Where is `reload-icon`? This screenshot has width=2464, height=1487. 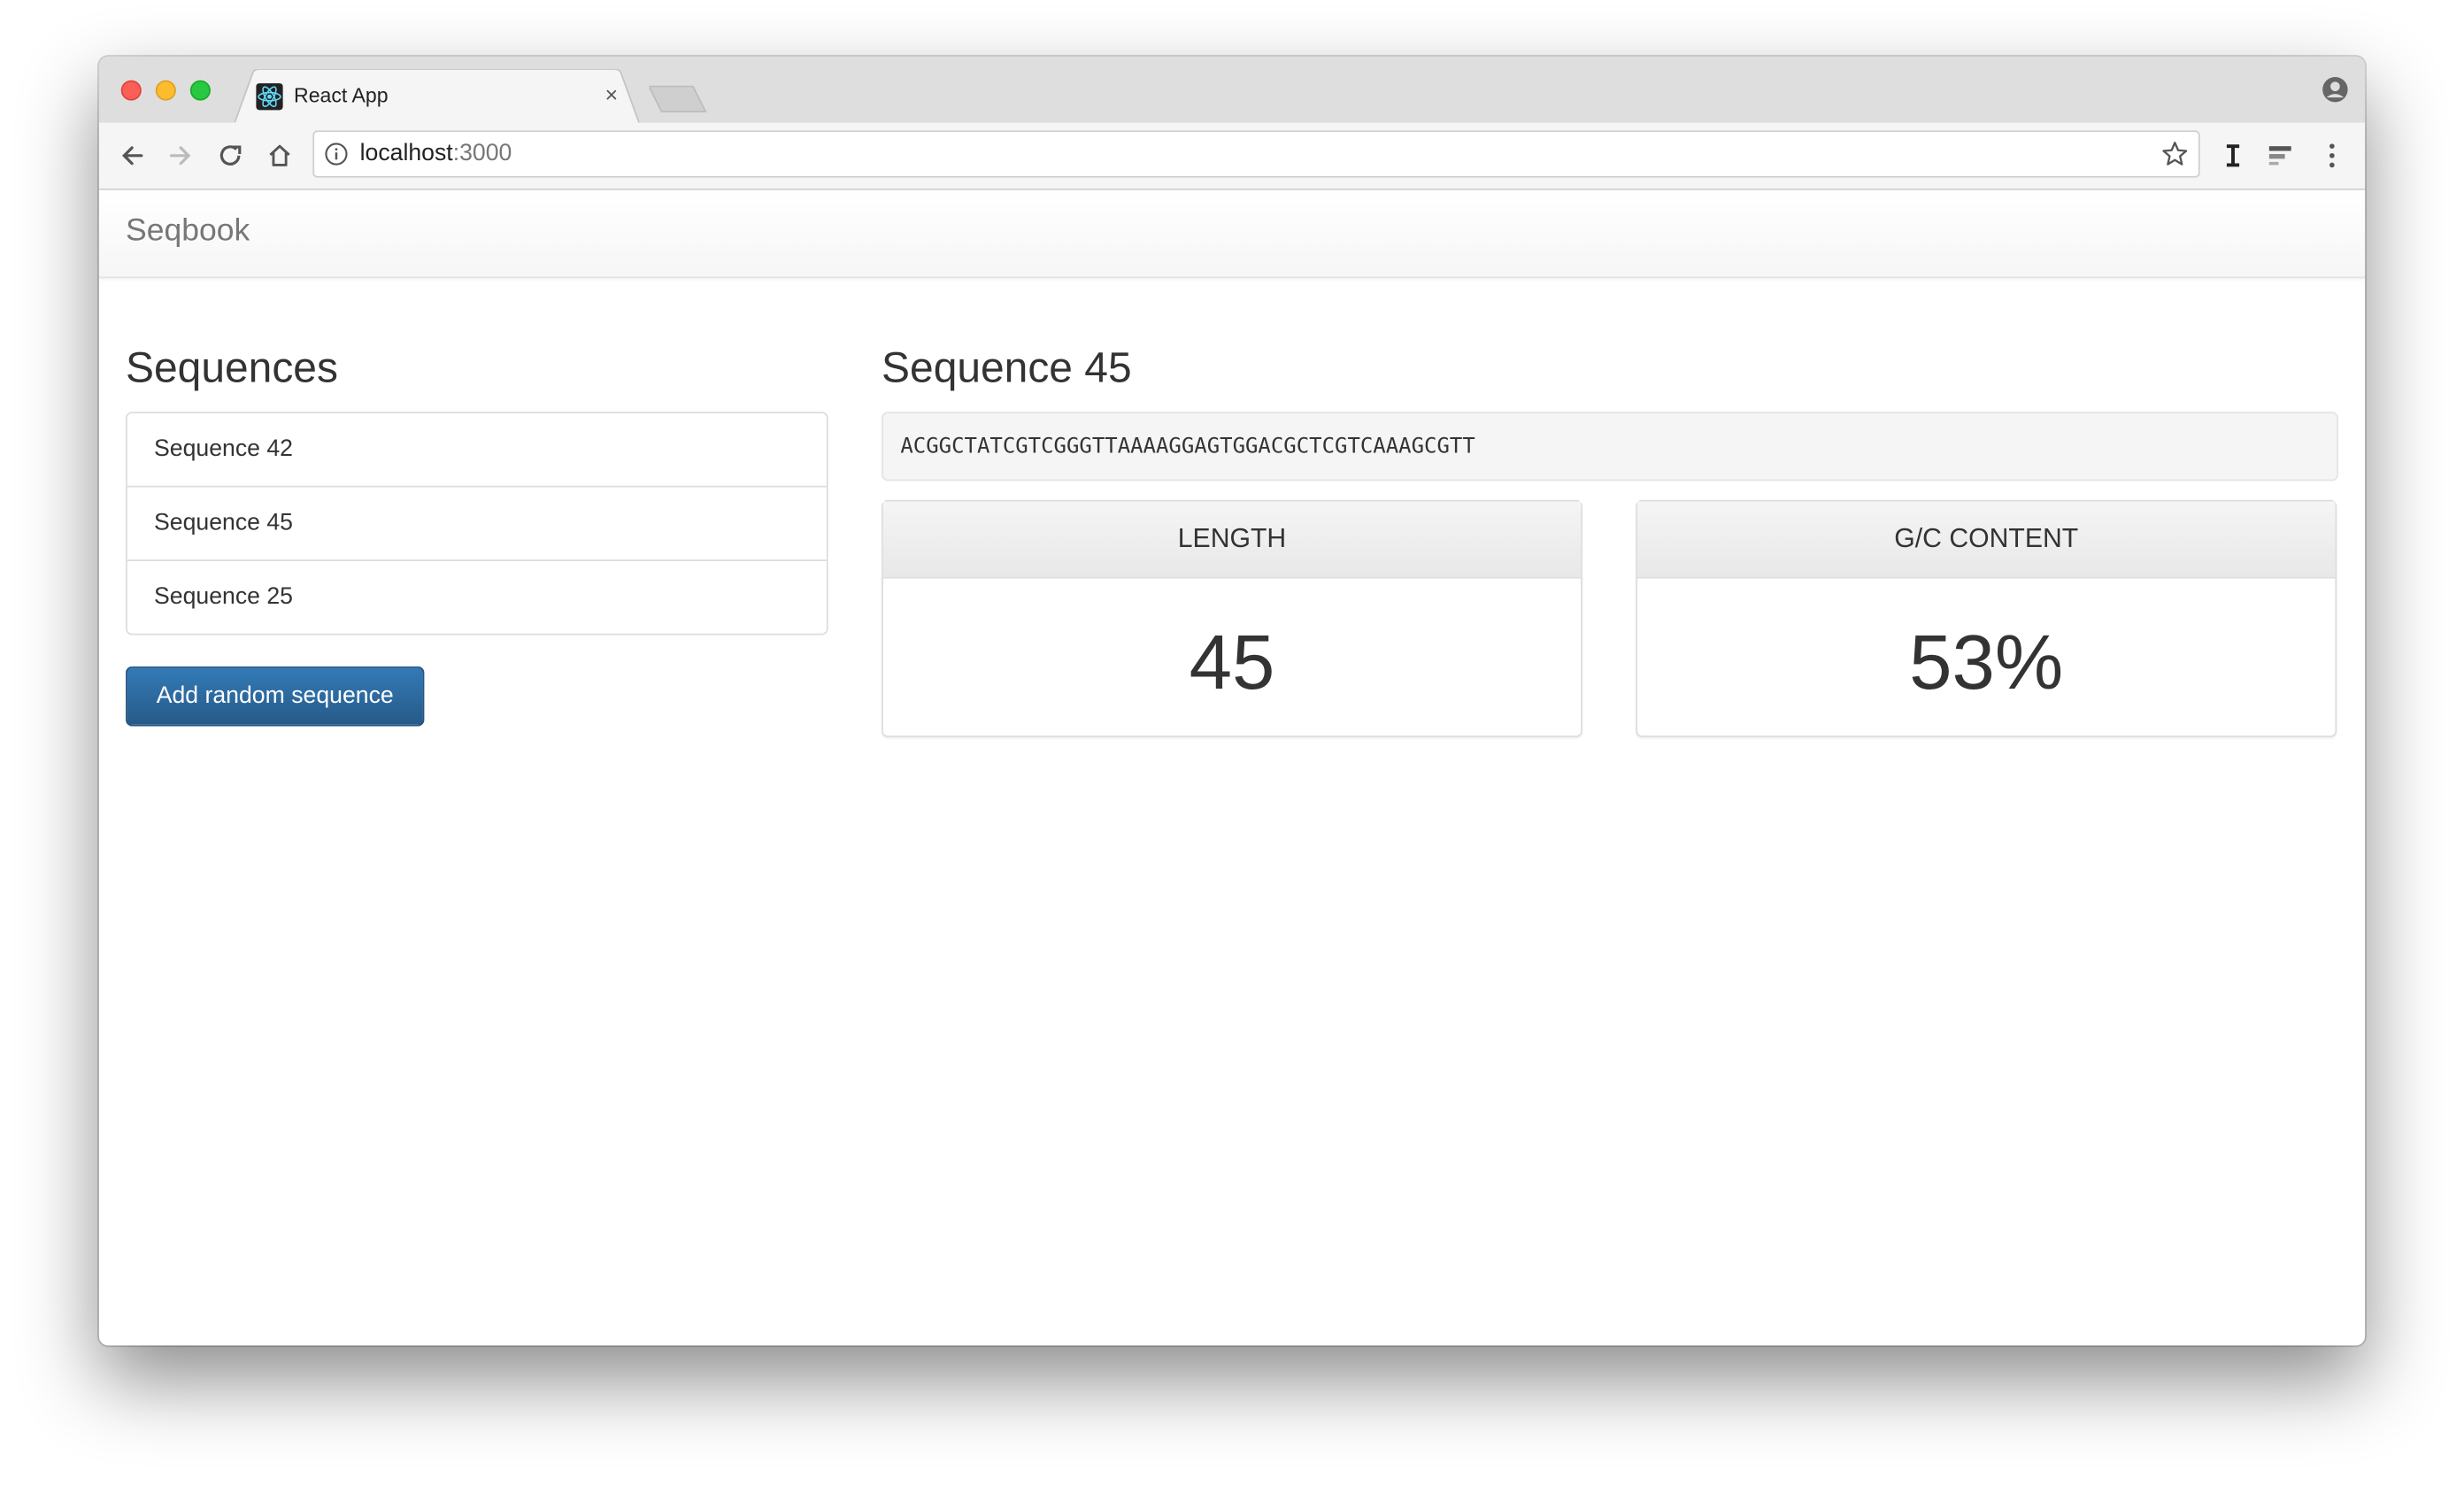 reload-icon is located at coordinates (231, 156).